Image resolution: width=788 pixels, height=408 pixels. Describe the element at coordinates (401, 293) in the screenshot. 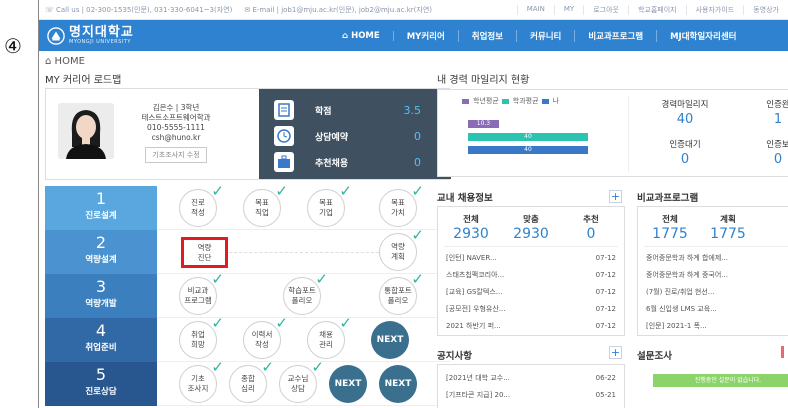

I see `step-integrated-portfolio: 통합포트 폴리오 ✓` at that location.